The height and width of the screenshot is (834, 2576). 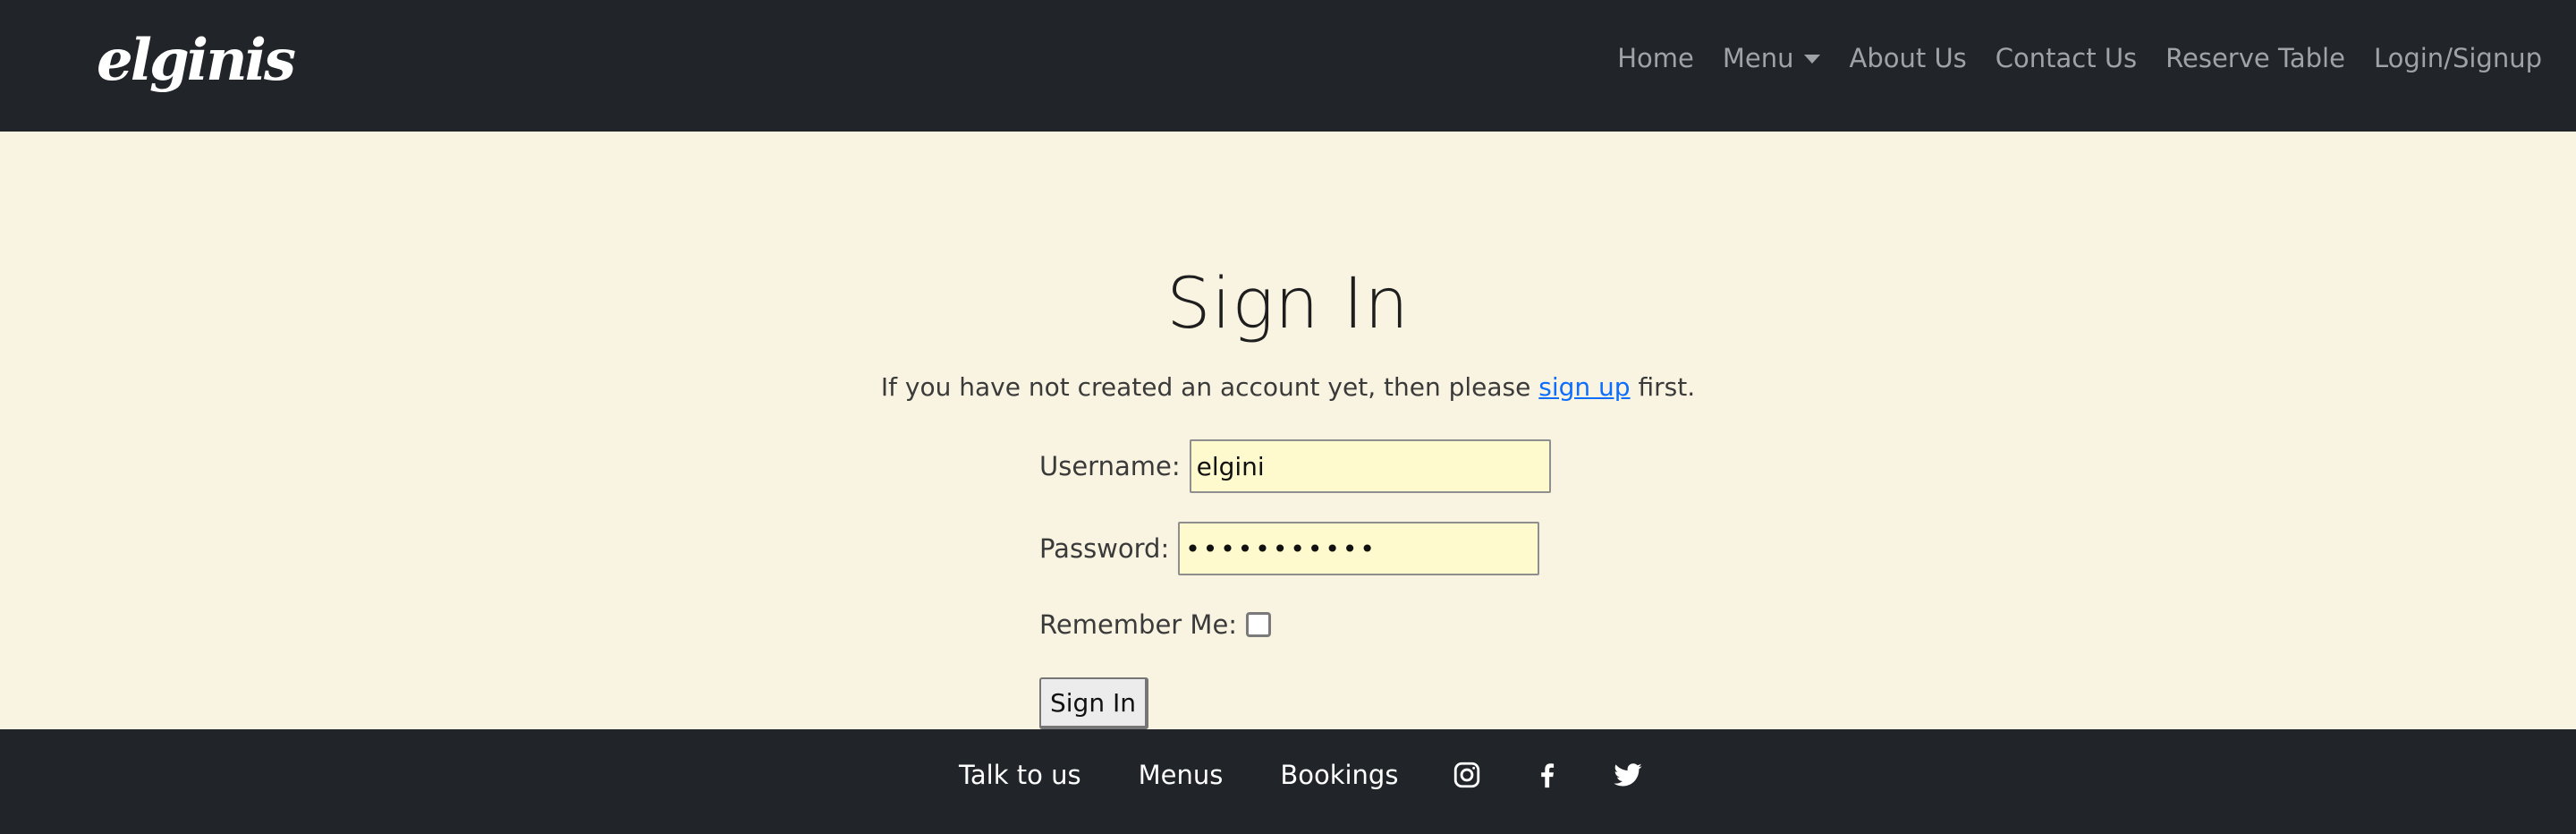 What do you see at coordinates (1667, 387) in the screenshot?
I see `signup-prompt-suffix: first.` at bounding box center [1667, 387].